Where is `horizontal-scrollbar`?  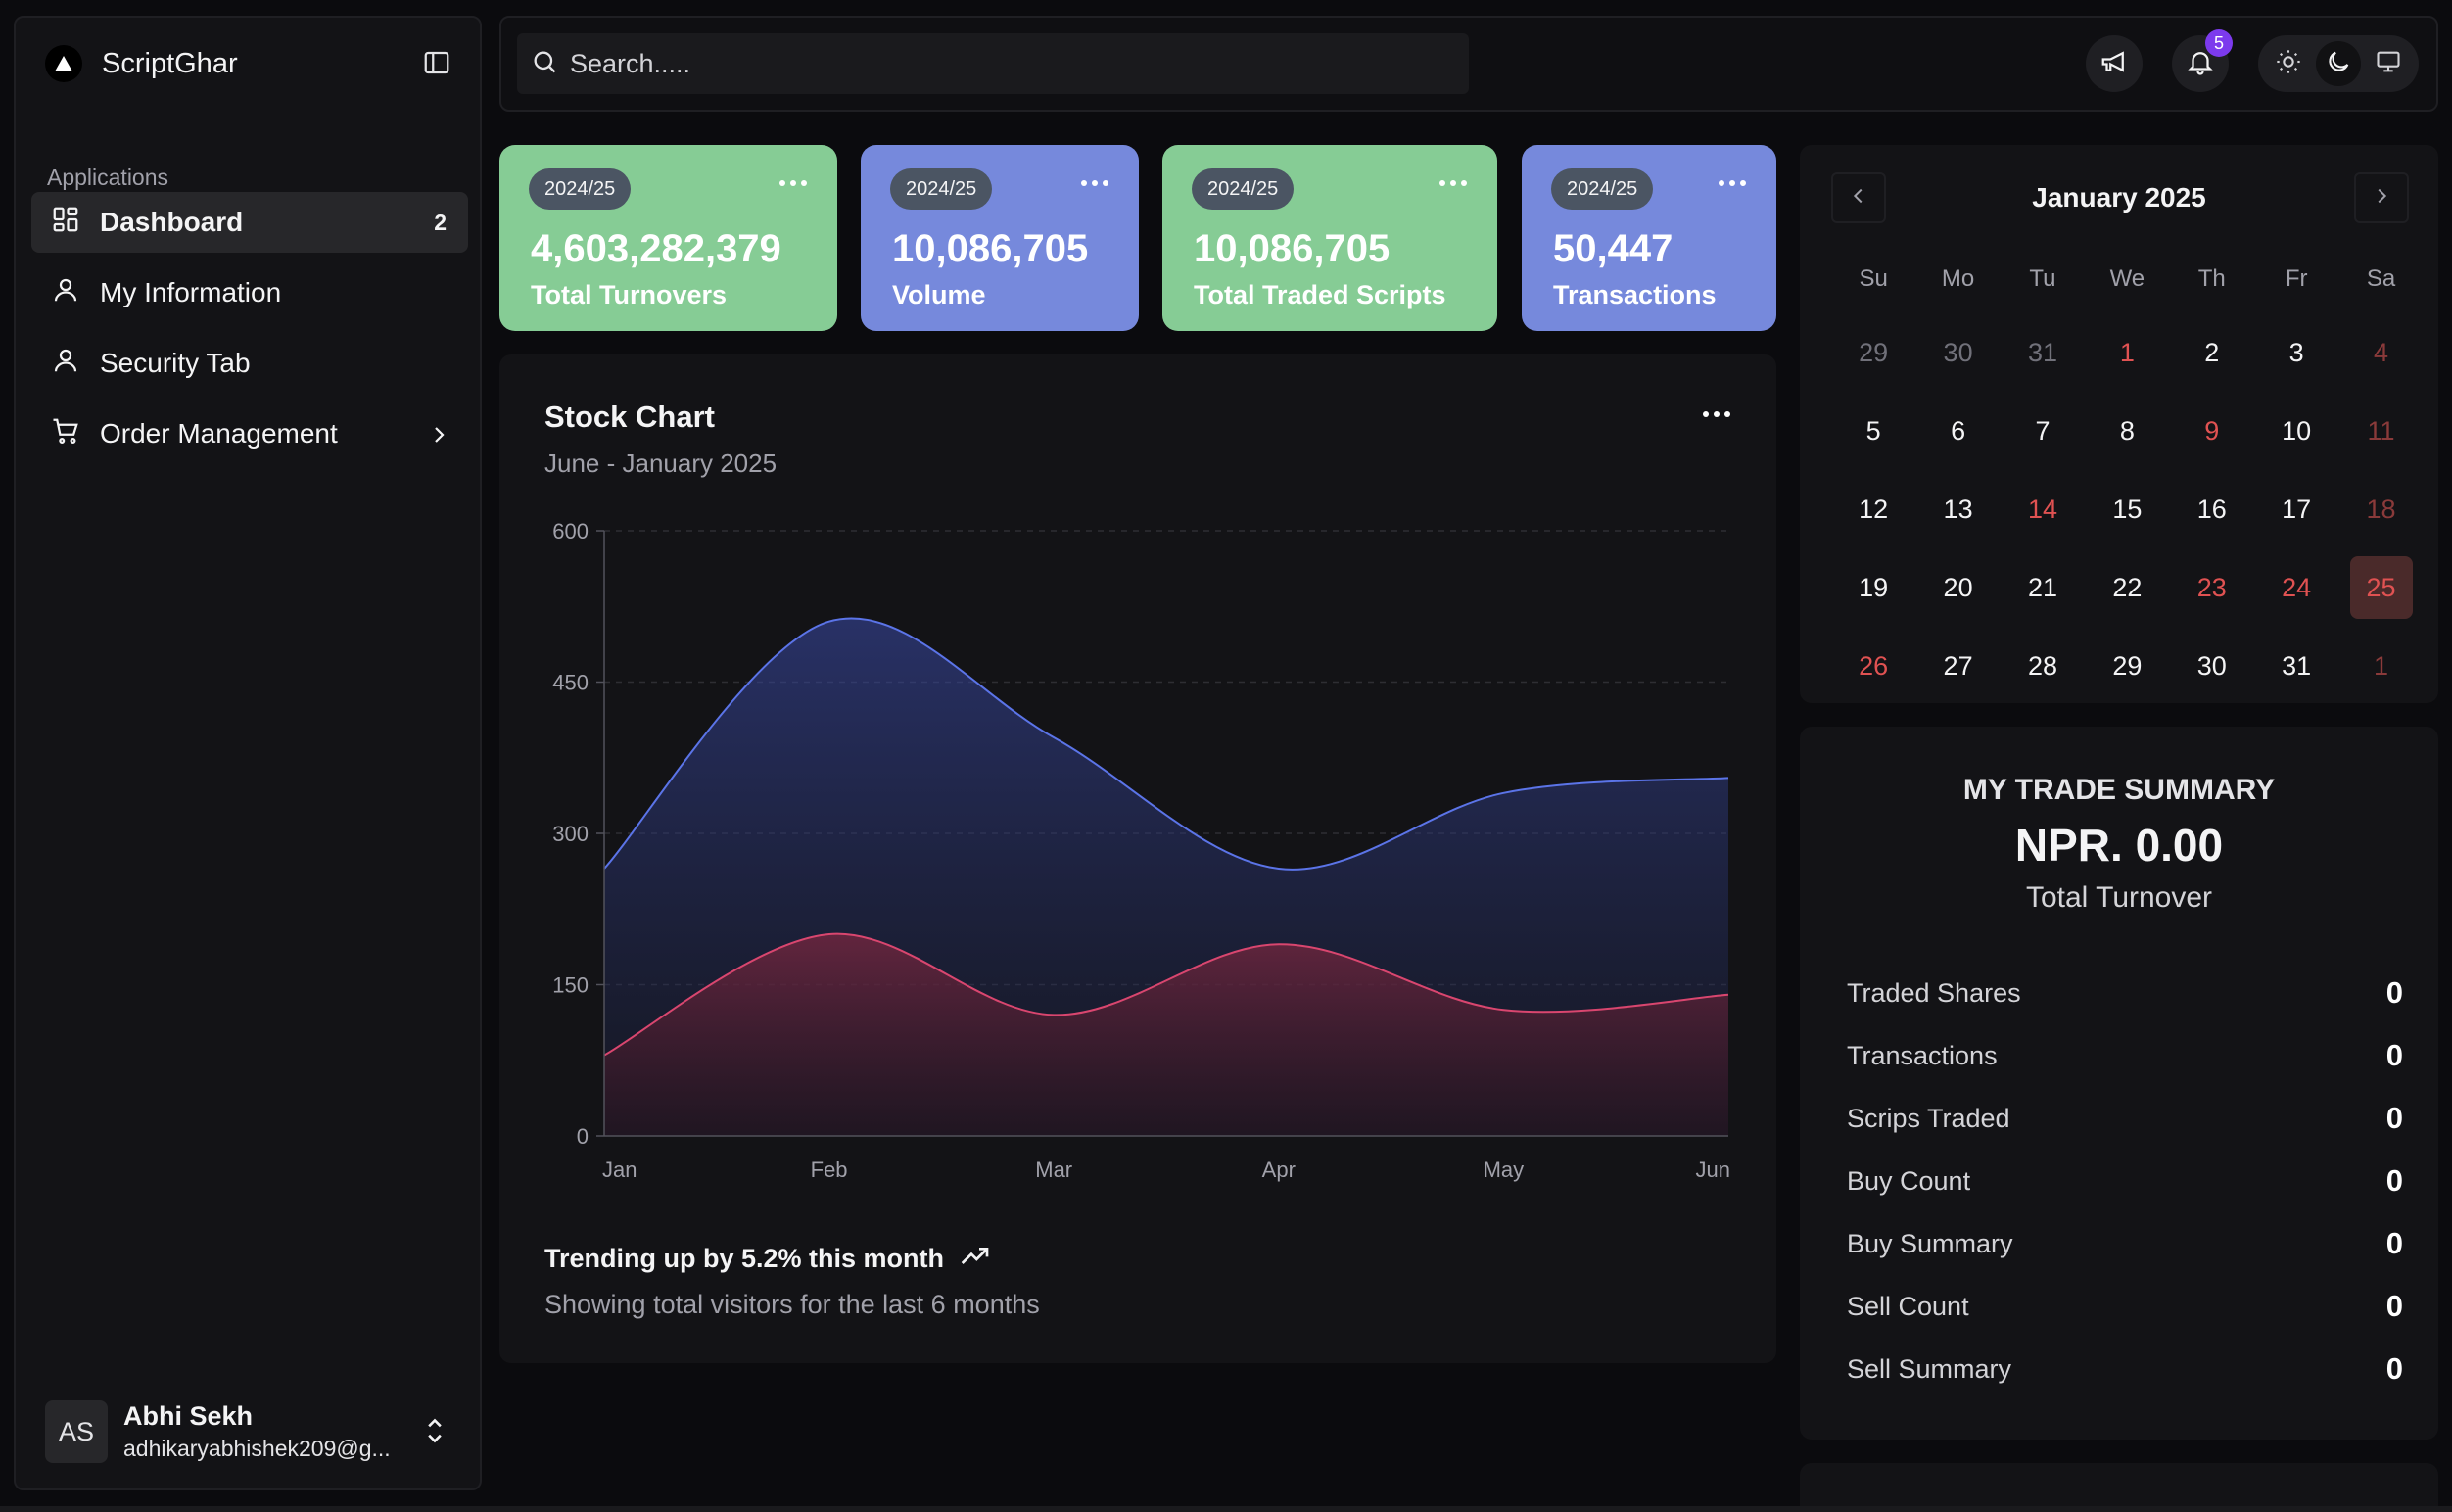 horizontal-scrollbar is located at coordinates (1226, 1509).